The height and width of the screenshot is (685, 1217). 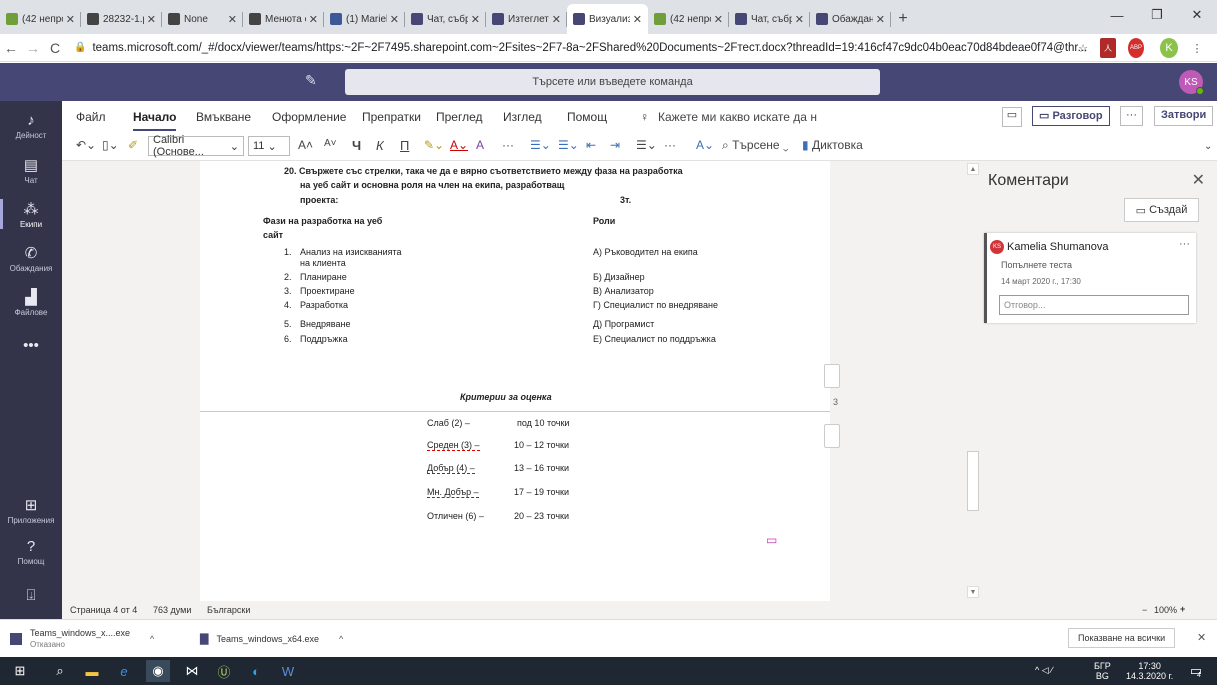 I want to click on paste-icon: ▯⌄, so click(x=110, y=145).